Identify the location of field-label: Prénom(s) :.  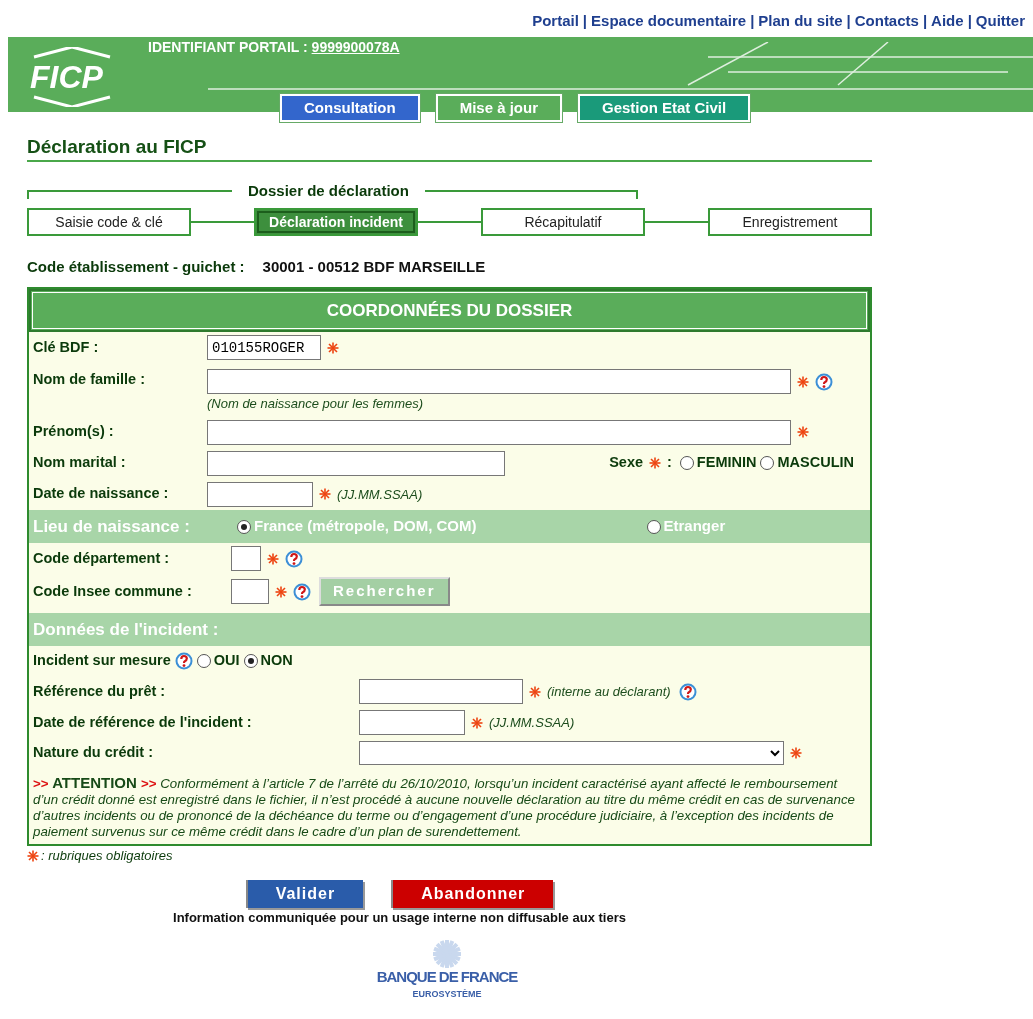
(74, 432).